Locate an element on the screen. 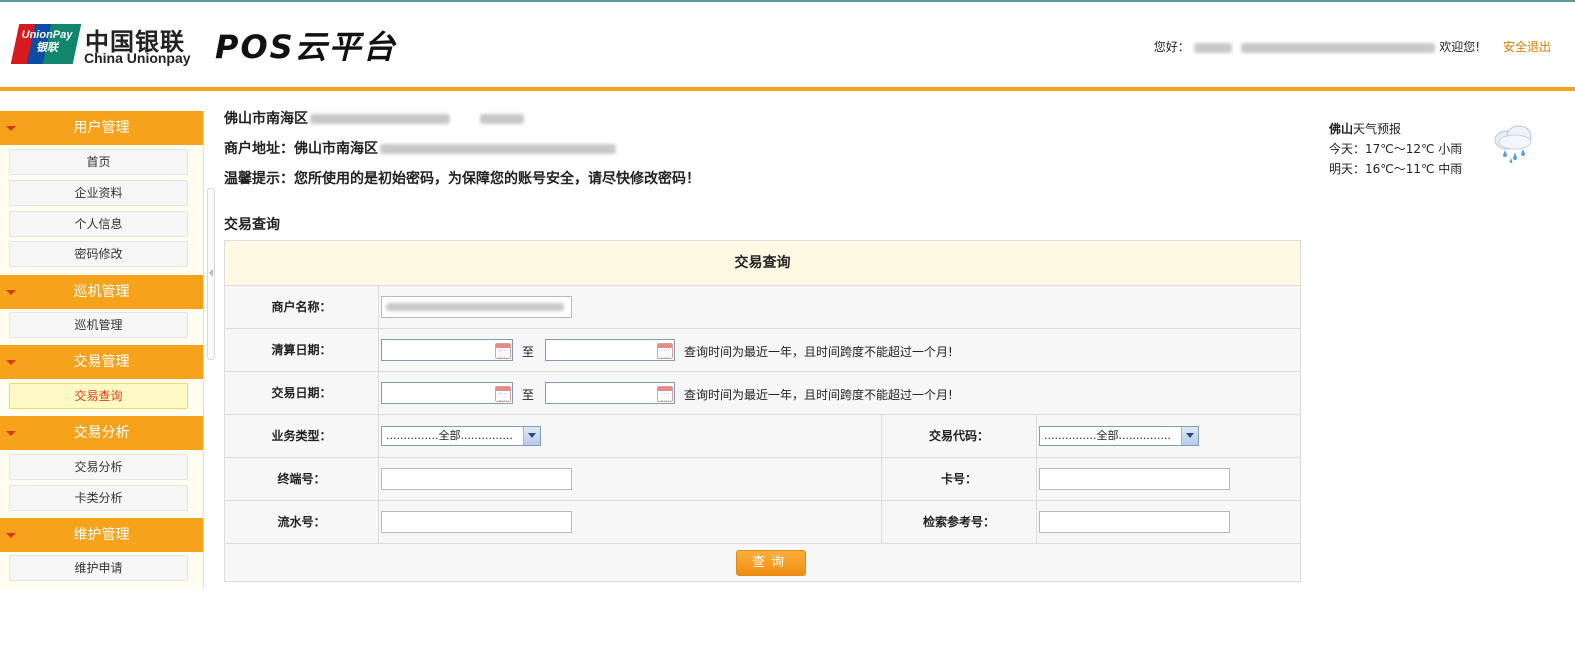 The image size is (1575, 661). redacted-company is located at coordinates (1338, 47).